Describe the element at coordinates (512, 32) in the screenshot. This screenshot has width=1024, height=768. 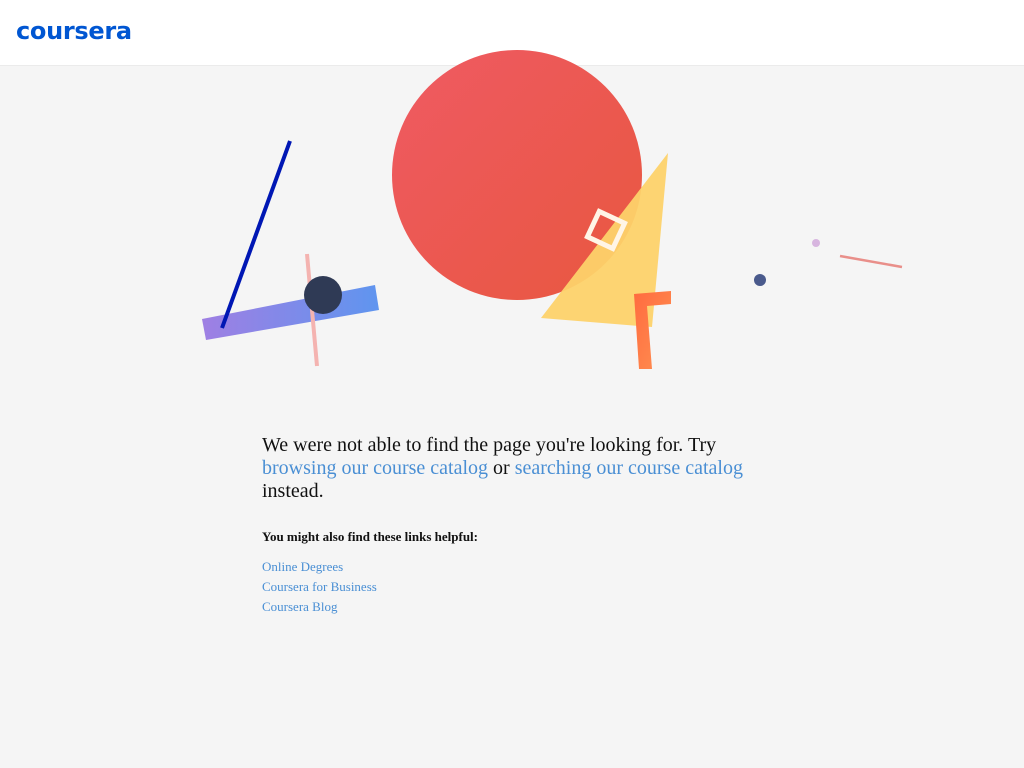
I see `site-header: coursera` at that location.